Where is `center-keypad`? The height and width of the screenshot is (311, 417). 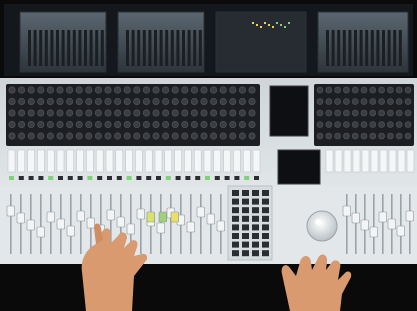
center-keypad is located at coordinates (250, 223).